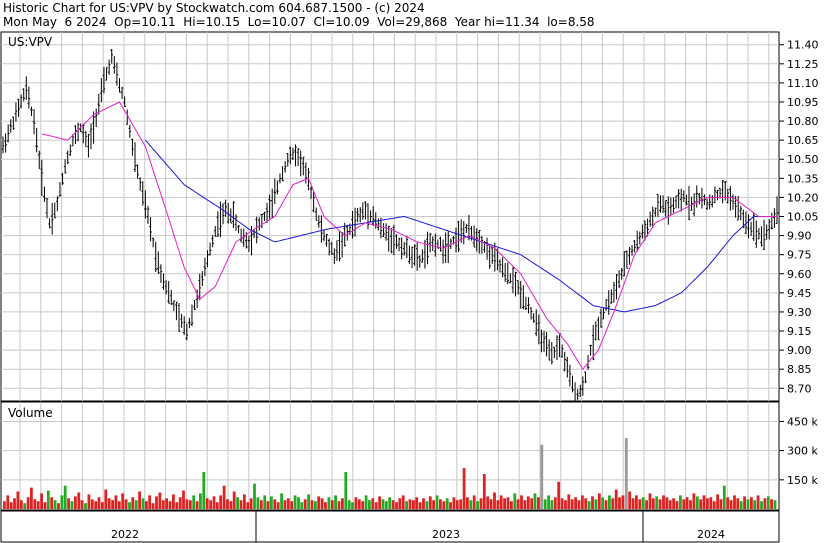 The height and width of the screenshot is (543, 830). Describe the element at coordinates (446, 534) in the screenshot. I see `year-label: 2023` at that location.